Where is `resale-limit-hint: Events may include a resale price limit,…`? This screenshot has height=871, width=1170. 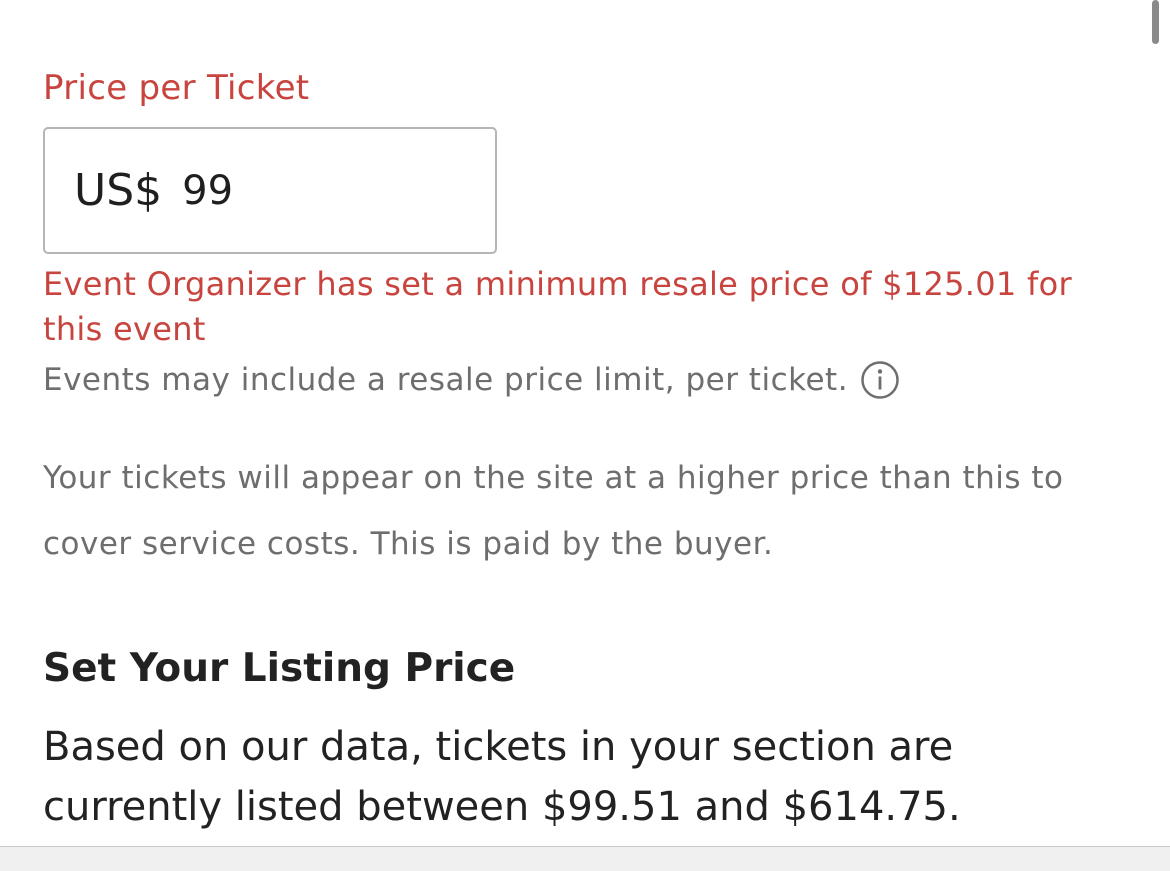
resale-limit-hint: Events may include a resale price limit,… is located at coordinates (471, 380).